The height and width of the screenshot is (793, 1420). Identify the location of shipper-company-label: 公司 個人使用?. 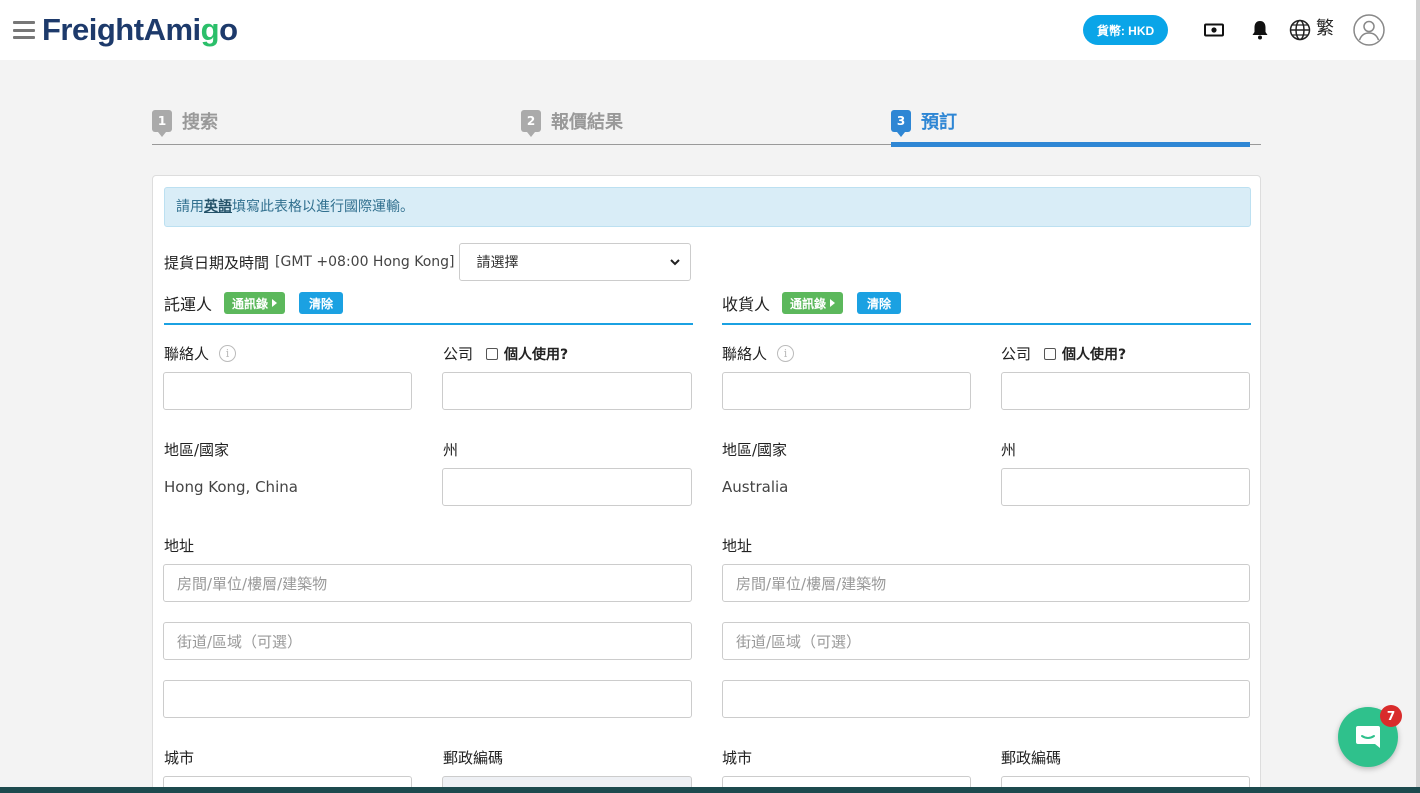
(505, 353).